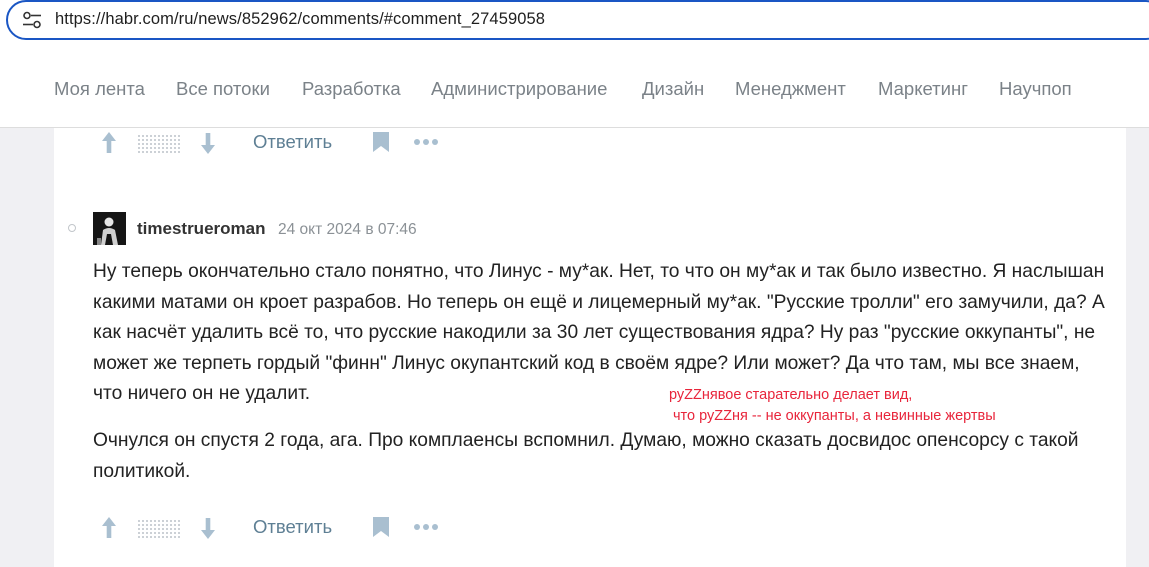 The width and height of the screenshot is (1149, 567). I want to click on nav-item-administration: Администрирование, so click(519, 89).